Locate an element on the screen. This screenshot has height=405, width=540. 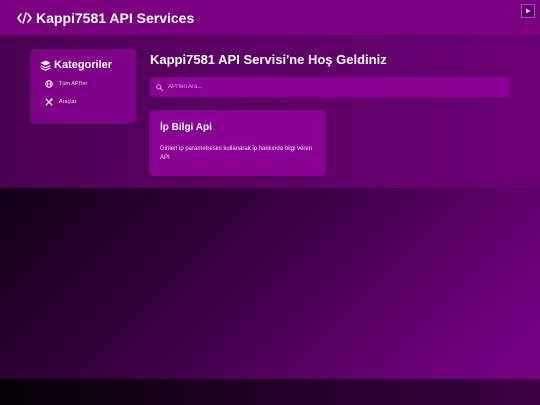
sidebar-title-label: Kategoriler is located at coordinates (83, 65).